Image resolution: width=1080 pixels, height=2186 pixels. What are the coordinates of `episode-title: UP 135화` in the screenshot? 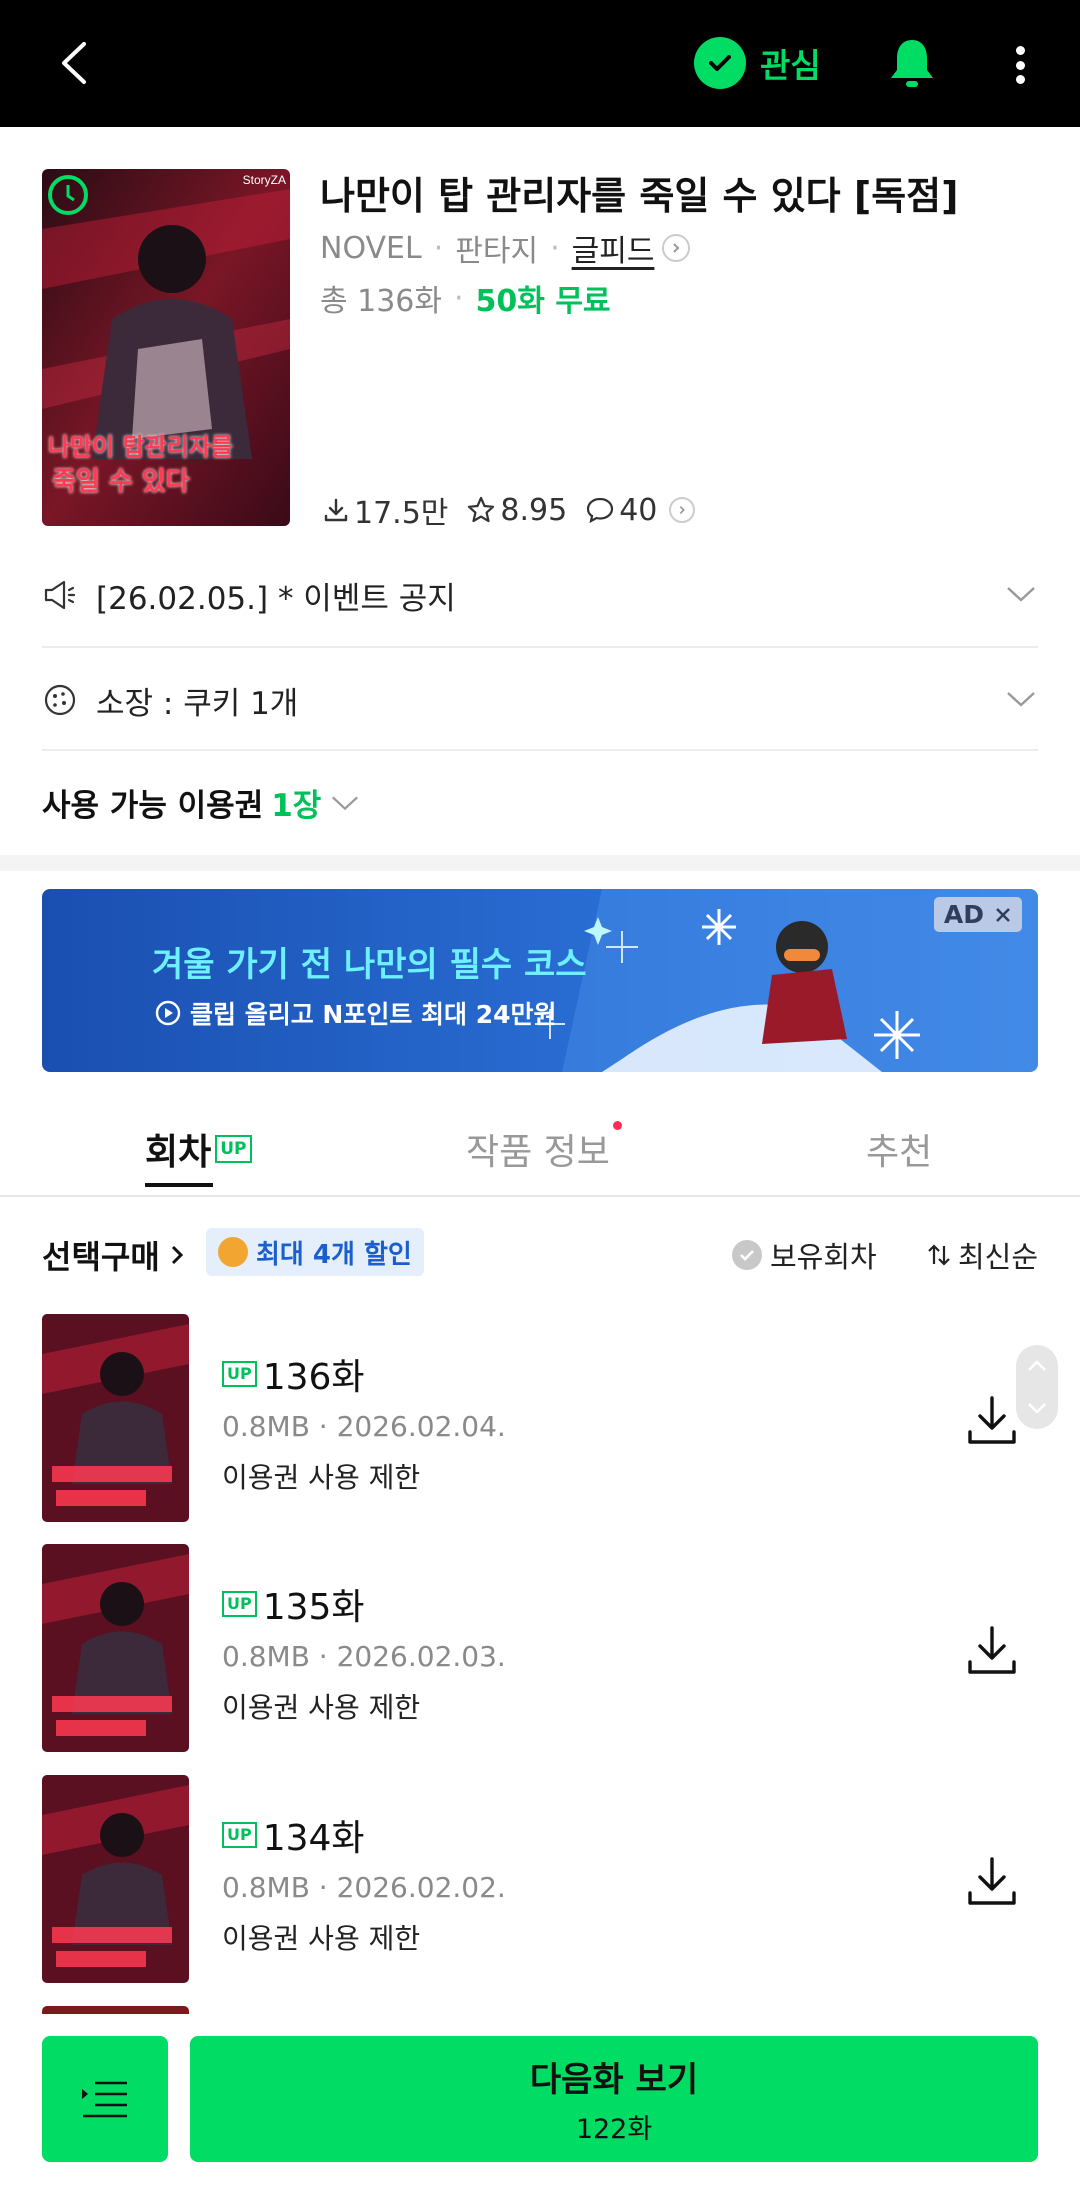 It's located at (293, 1604).